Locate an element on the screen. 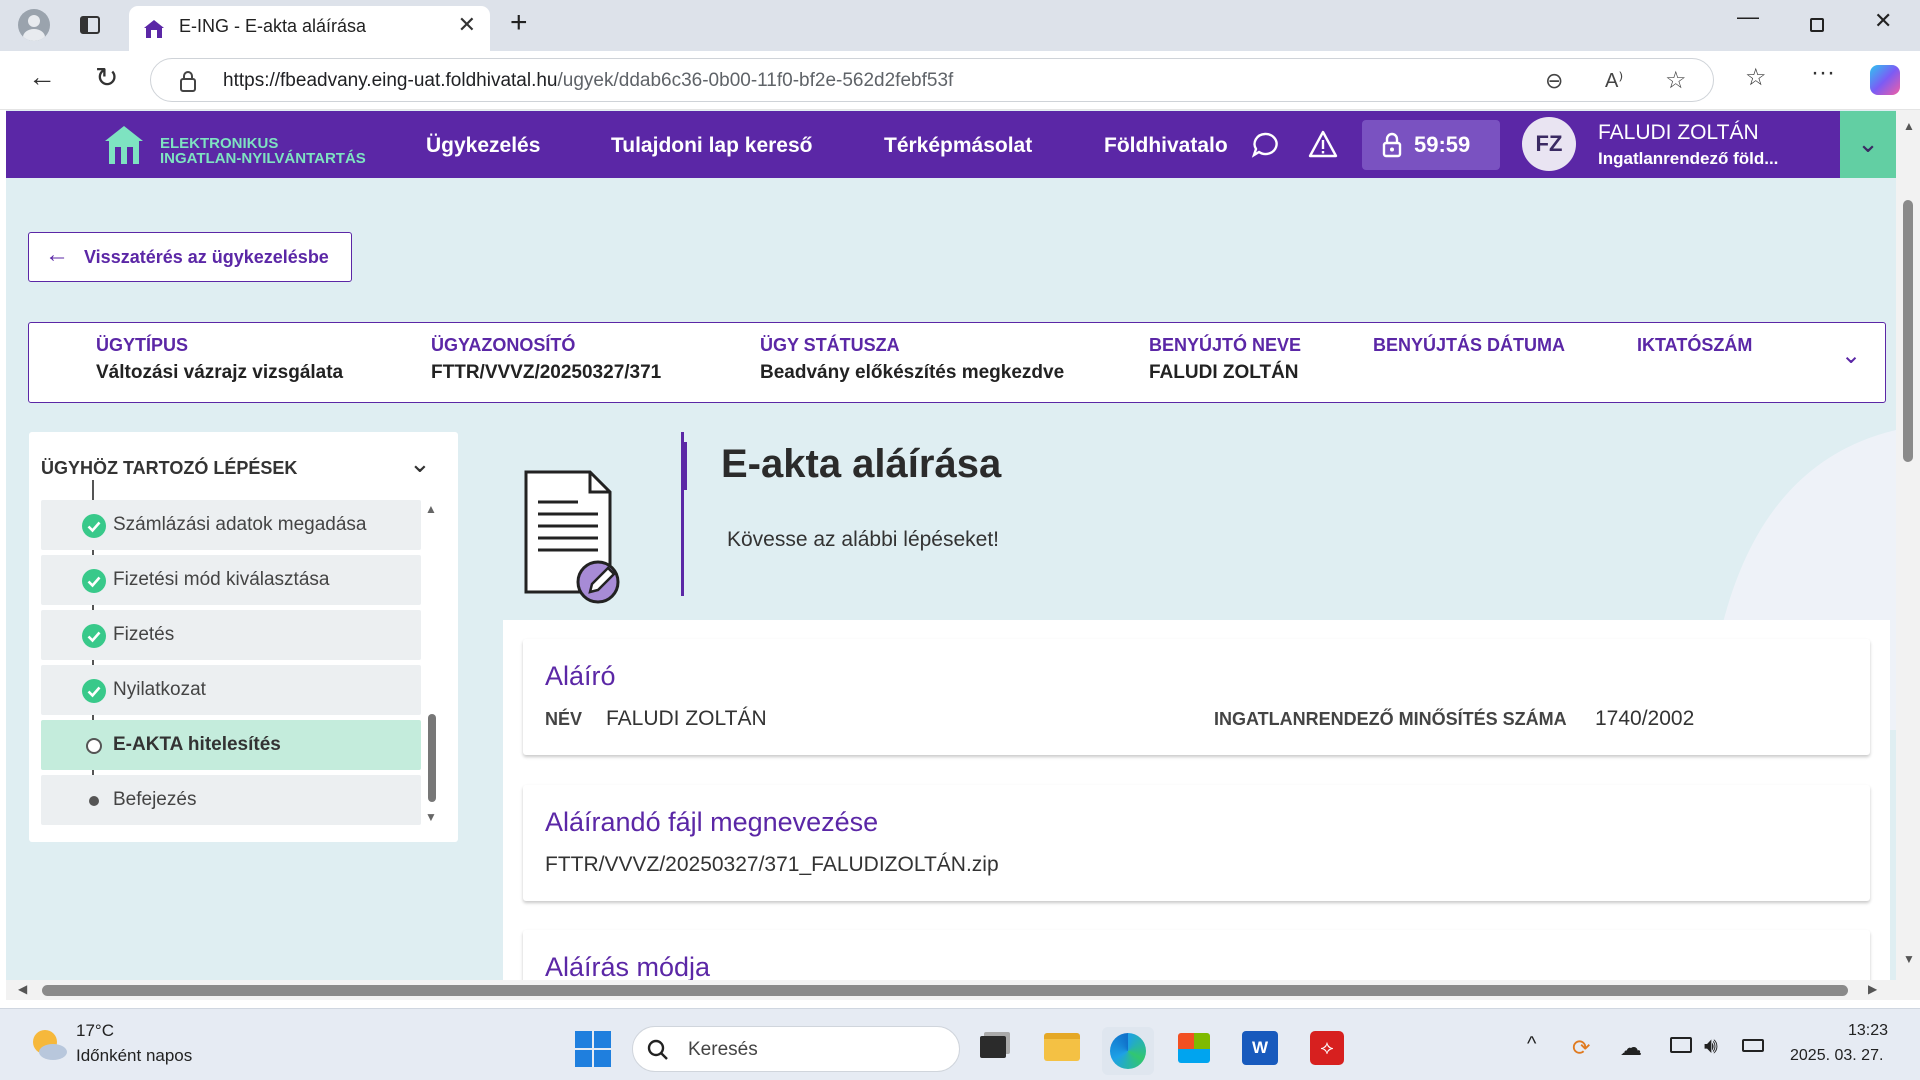 The width and height of the screenshot is (1920, 1080). scroll-left-icon: ◀ is located at coordinates (22, 989).